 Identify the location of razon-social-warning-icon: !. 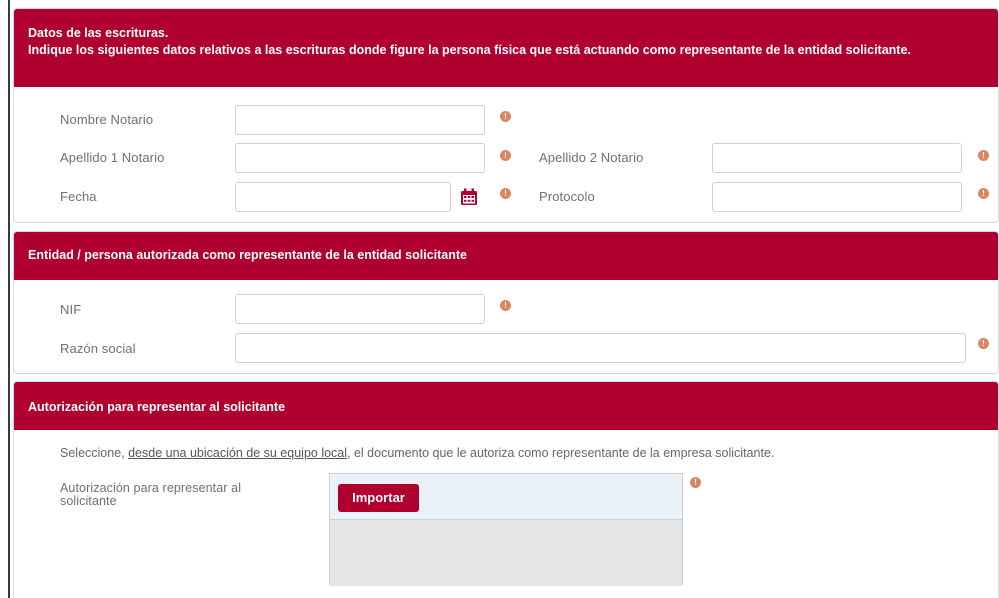
(983, 343).